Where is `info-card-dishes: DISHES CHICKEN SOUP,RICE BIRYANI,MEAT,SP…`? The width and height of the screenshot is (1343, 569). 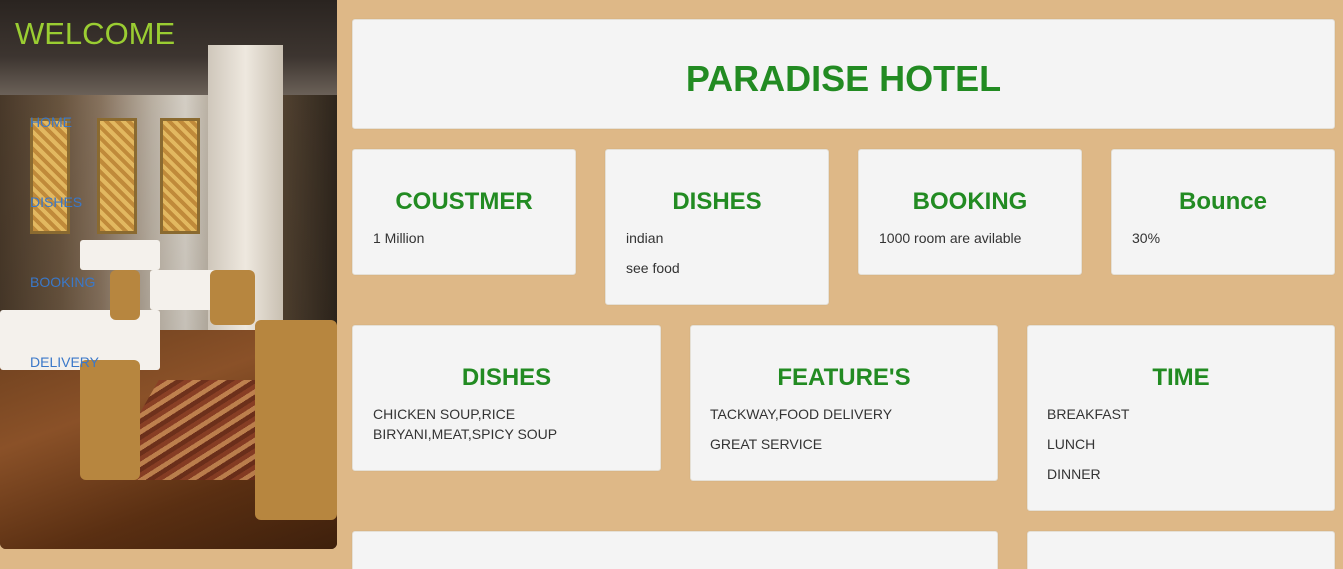 info-card-dishes: DISHES CHICKEN SOUP,RICE BIRYANI,MEAT,SP… is located at coordinates (506, 398).